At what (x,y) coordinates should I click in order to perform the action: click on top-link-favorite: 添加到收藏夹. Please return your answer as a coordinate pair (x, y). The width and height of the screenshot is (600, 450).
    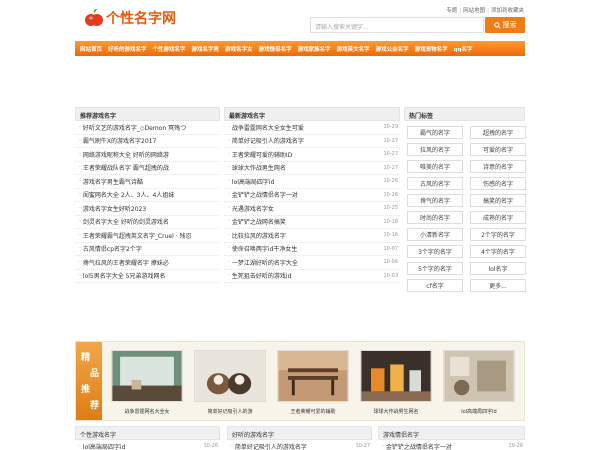
    Looking at the image, I should click on (507, 11).